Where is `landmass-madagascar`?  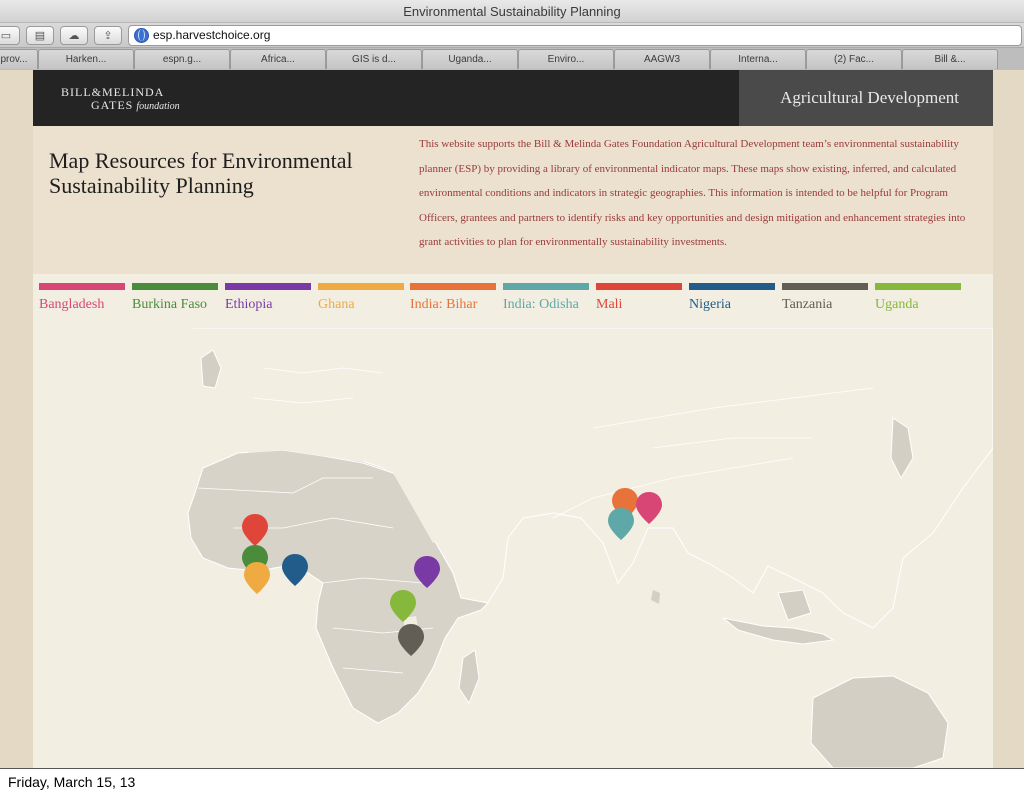
landmass-madagascar is located at coordinates (469, 677).